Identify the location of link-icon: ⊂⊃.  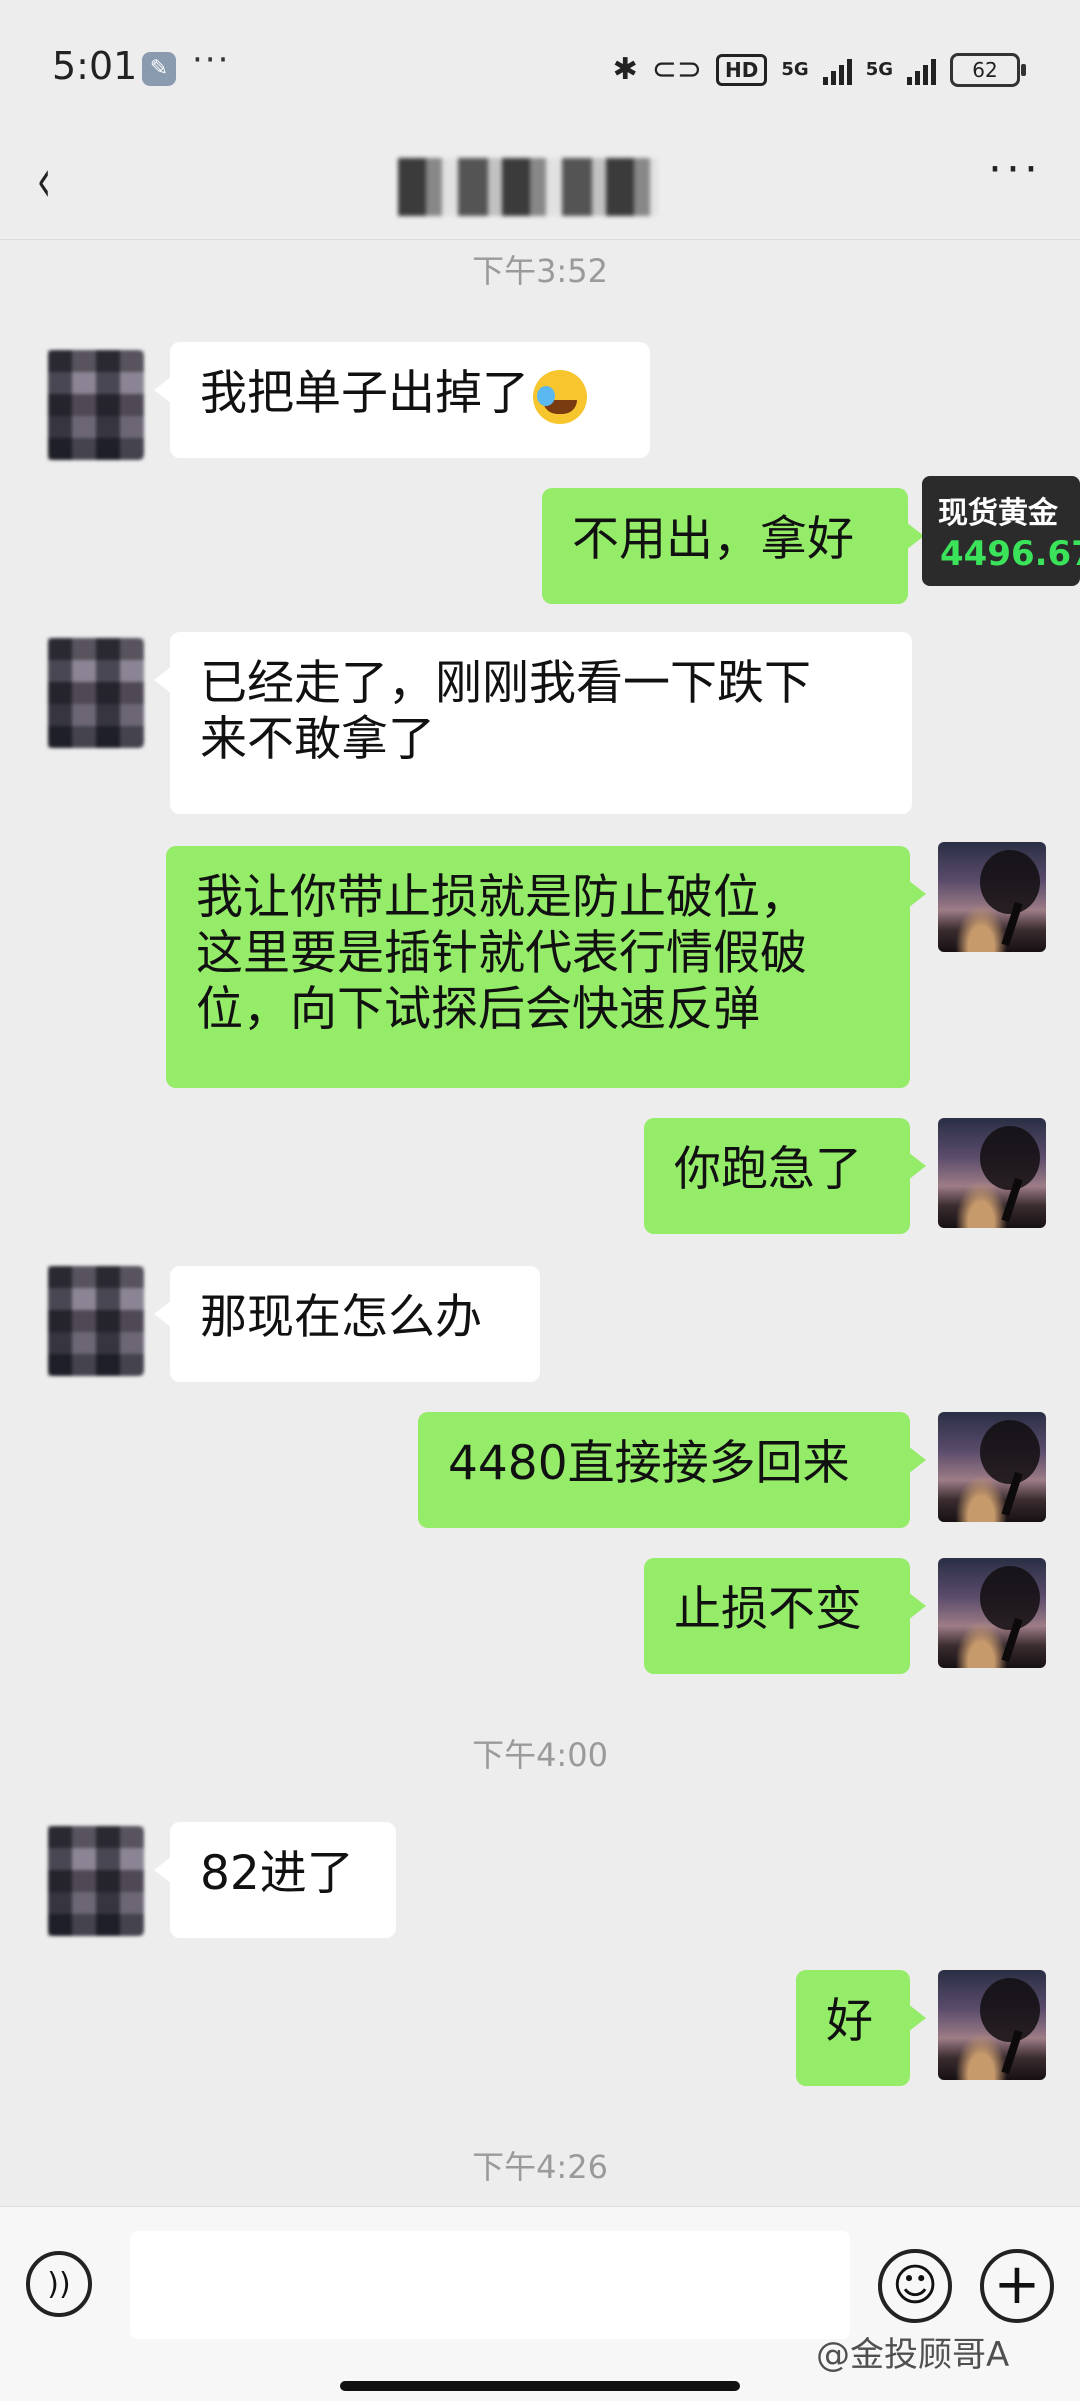
(677, 69).